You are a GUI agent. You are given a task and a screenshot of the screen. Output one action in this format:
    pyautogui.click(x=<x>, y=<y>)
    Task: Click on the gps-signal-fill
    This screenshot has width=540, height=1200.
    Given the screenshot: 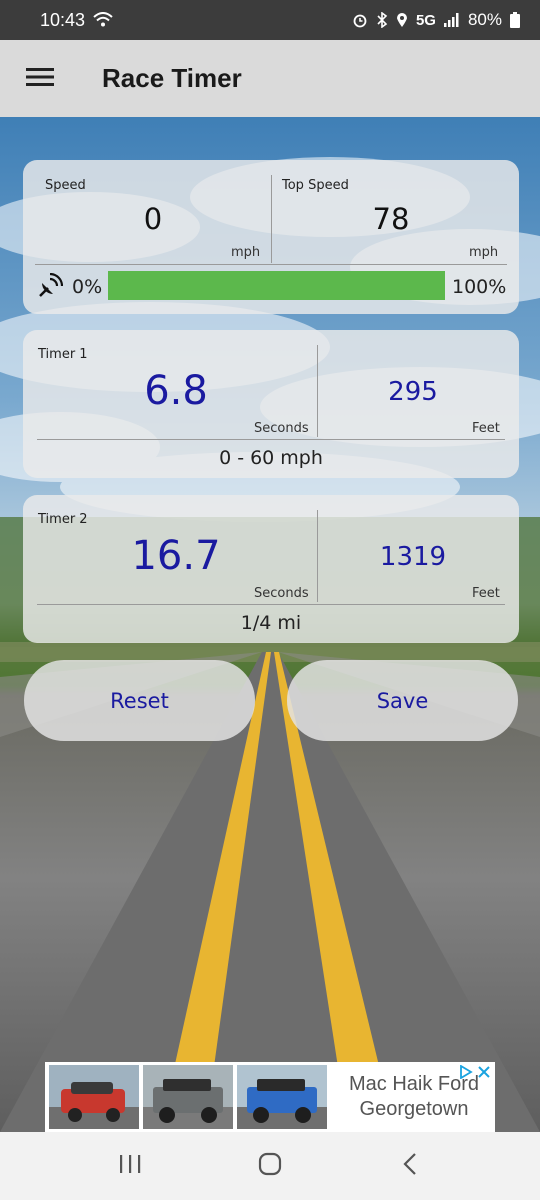 What is the action you would take?
    pyautogui.click(x=276, y=285)
    